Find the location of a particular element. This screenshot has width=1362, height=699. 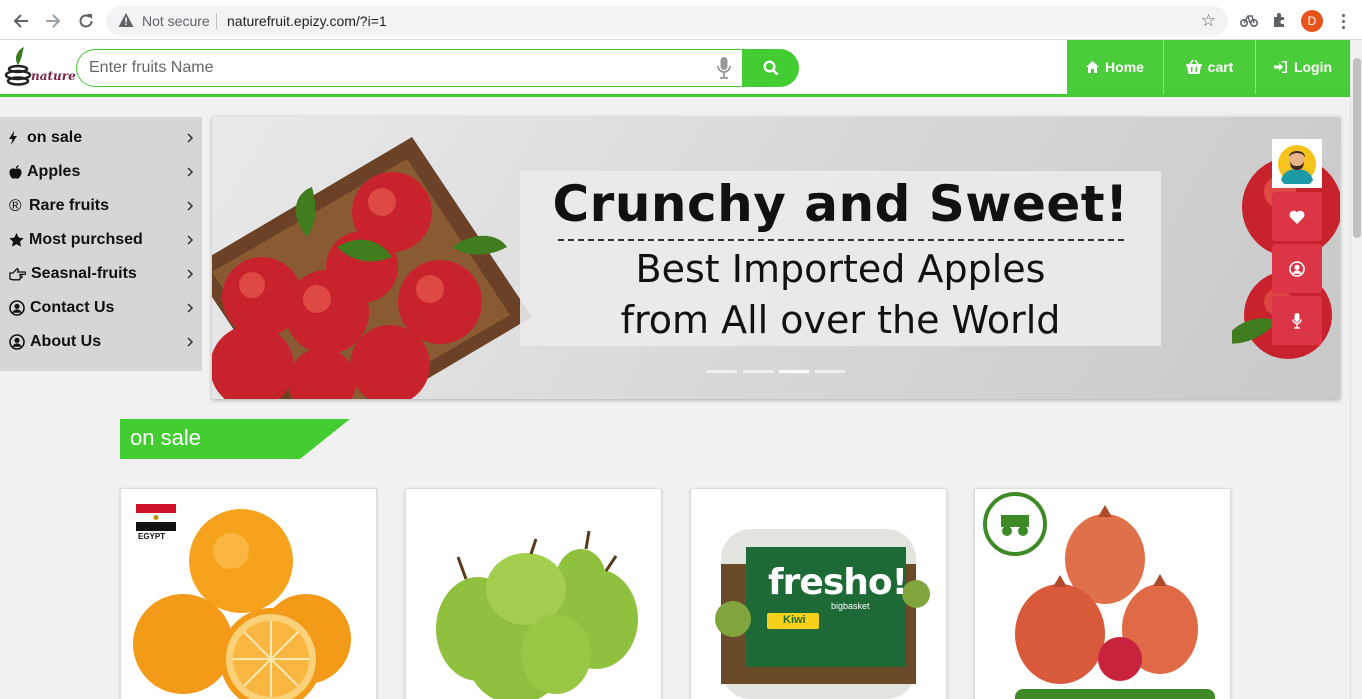

nav-login-label: Login is located at coordinates (1313, 67).